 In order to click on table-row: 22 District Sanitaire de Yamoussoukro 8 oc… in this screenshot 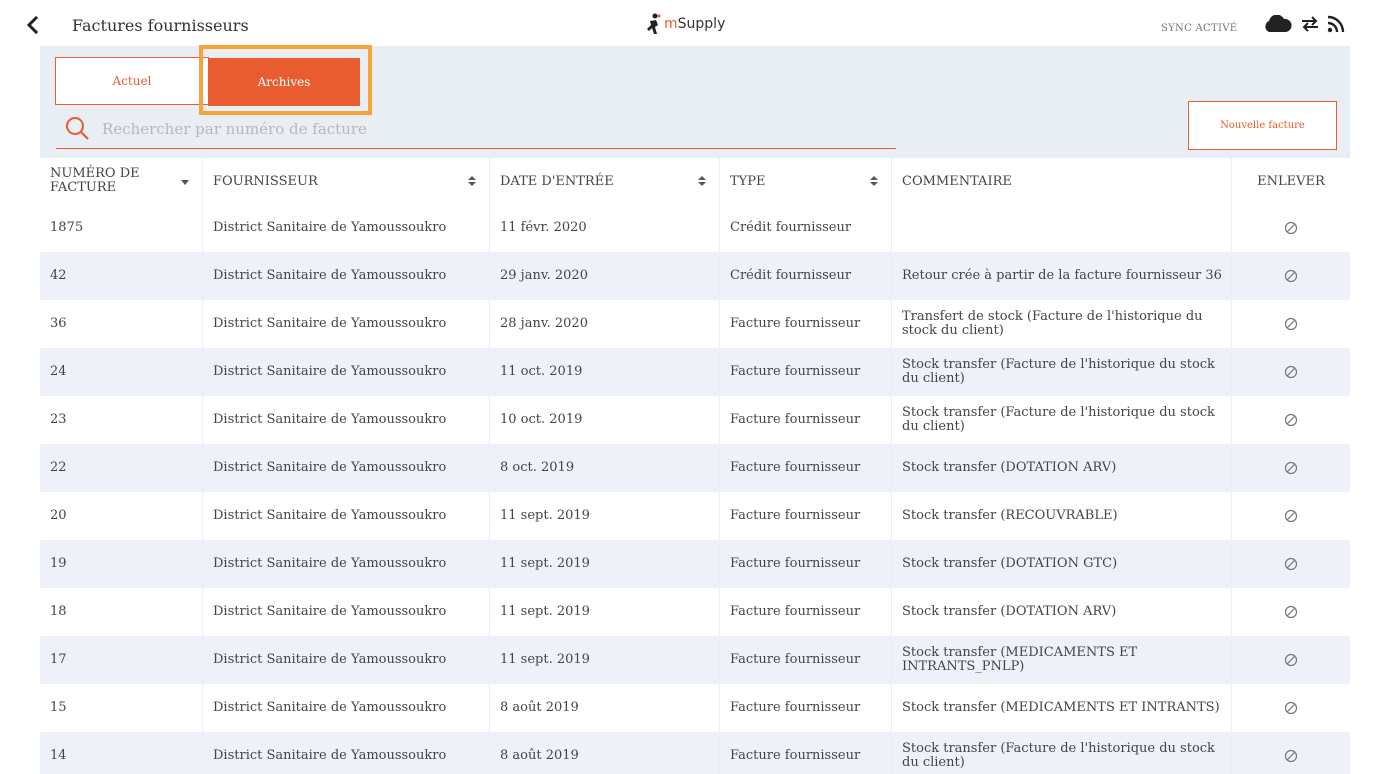, I will do `click(695, 468)`.